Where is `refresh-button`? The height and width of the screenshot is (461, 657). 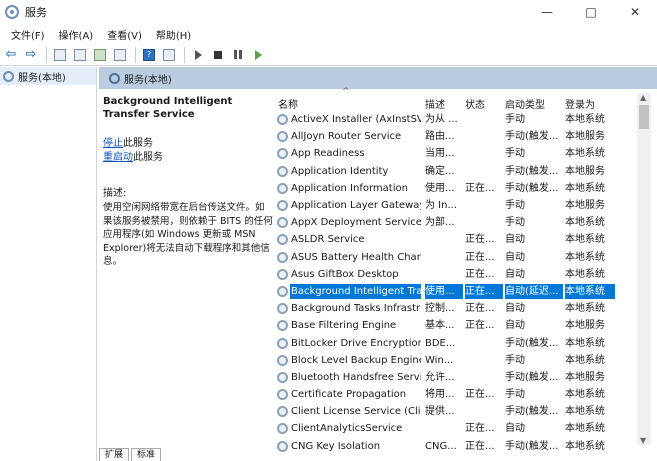
refresh-button is located at coordinates (100, 55).